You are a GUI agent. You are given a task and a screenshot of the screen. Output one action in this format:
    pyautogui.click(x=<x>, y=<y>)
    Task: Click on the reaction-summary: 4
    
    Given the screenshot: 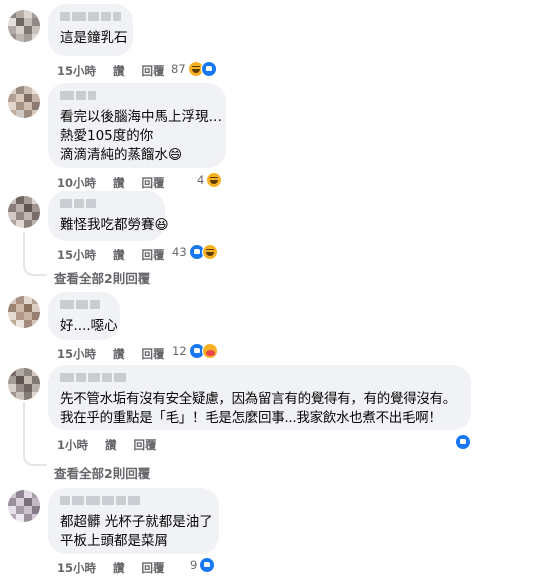 What is the action you would take?
    pyautogui.click(x=210, y=180)
    